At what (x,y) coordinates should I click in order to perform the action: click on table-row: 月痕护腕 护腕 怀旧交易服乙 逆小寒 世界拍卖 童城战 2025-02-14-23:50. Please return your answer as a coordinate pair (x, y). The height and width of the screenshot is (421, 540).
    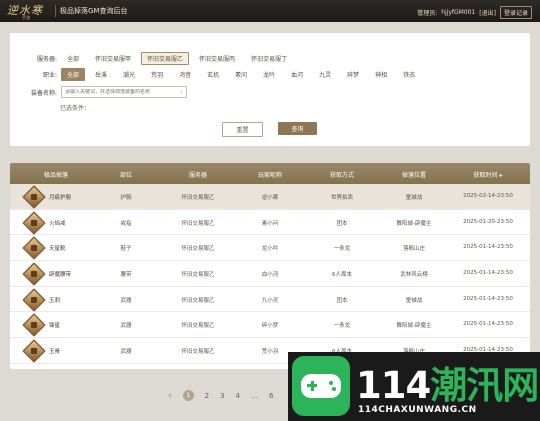
    Looking at the image, I should click on (270, 197).